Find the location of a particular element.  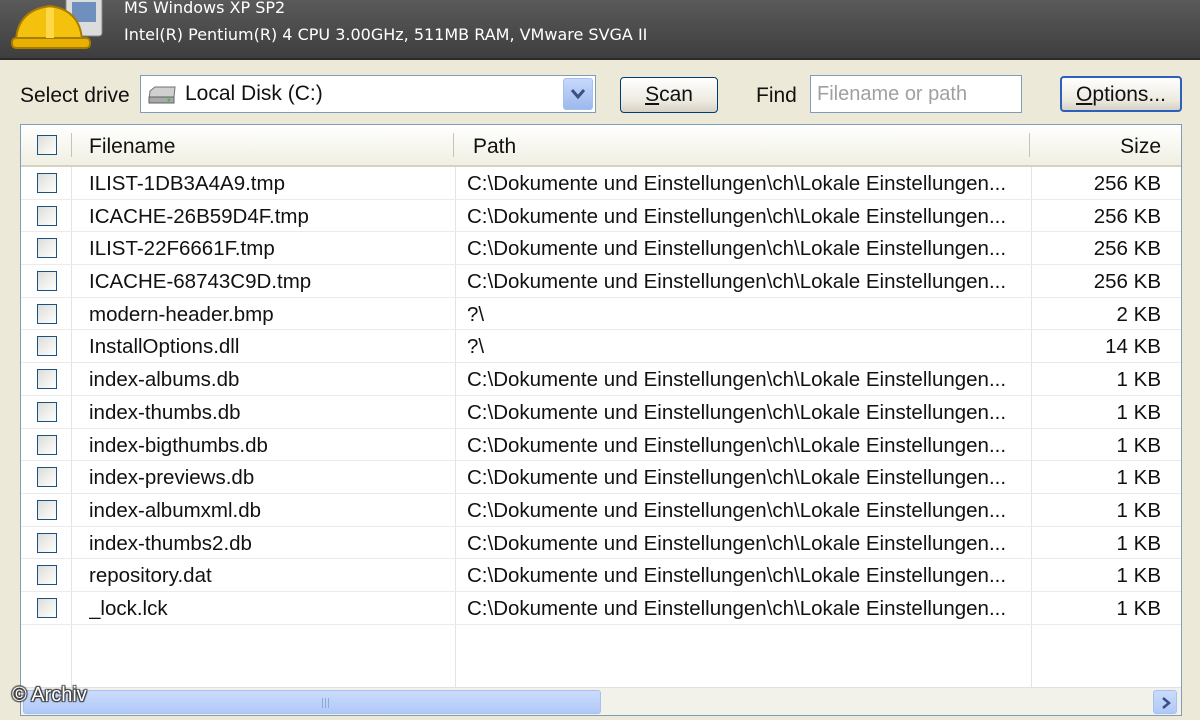

select-all-checkbox is located at coordinates (47, 145).